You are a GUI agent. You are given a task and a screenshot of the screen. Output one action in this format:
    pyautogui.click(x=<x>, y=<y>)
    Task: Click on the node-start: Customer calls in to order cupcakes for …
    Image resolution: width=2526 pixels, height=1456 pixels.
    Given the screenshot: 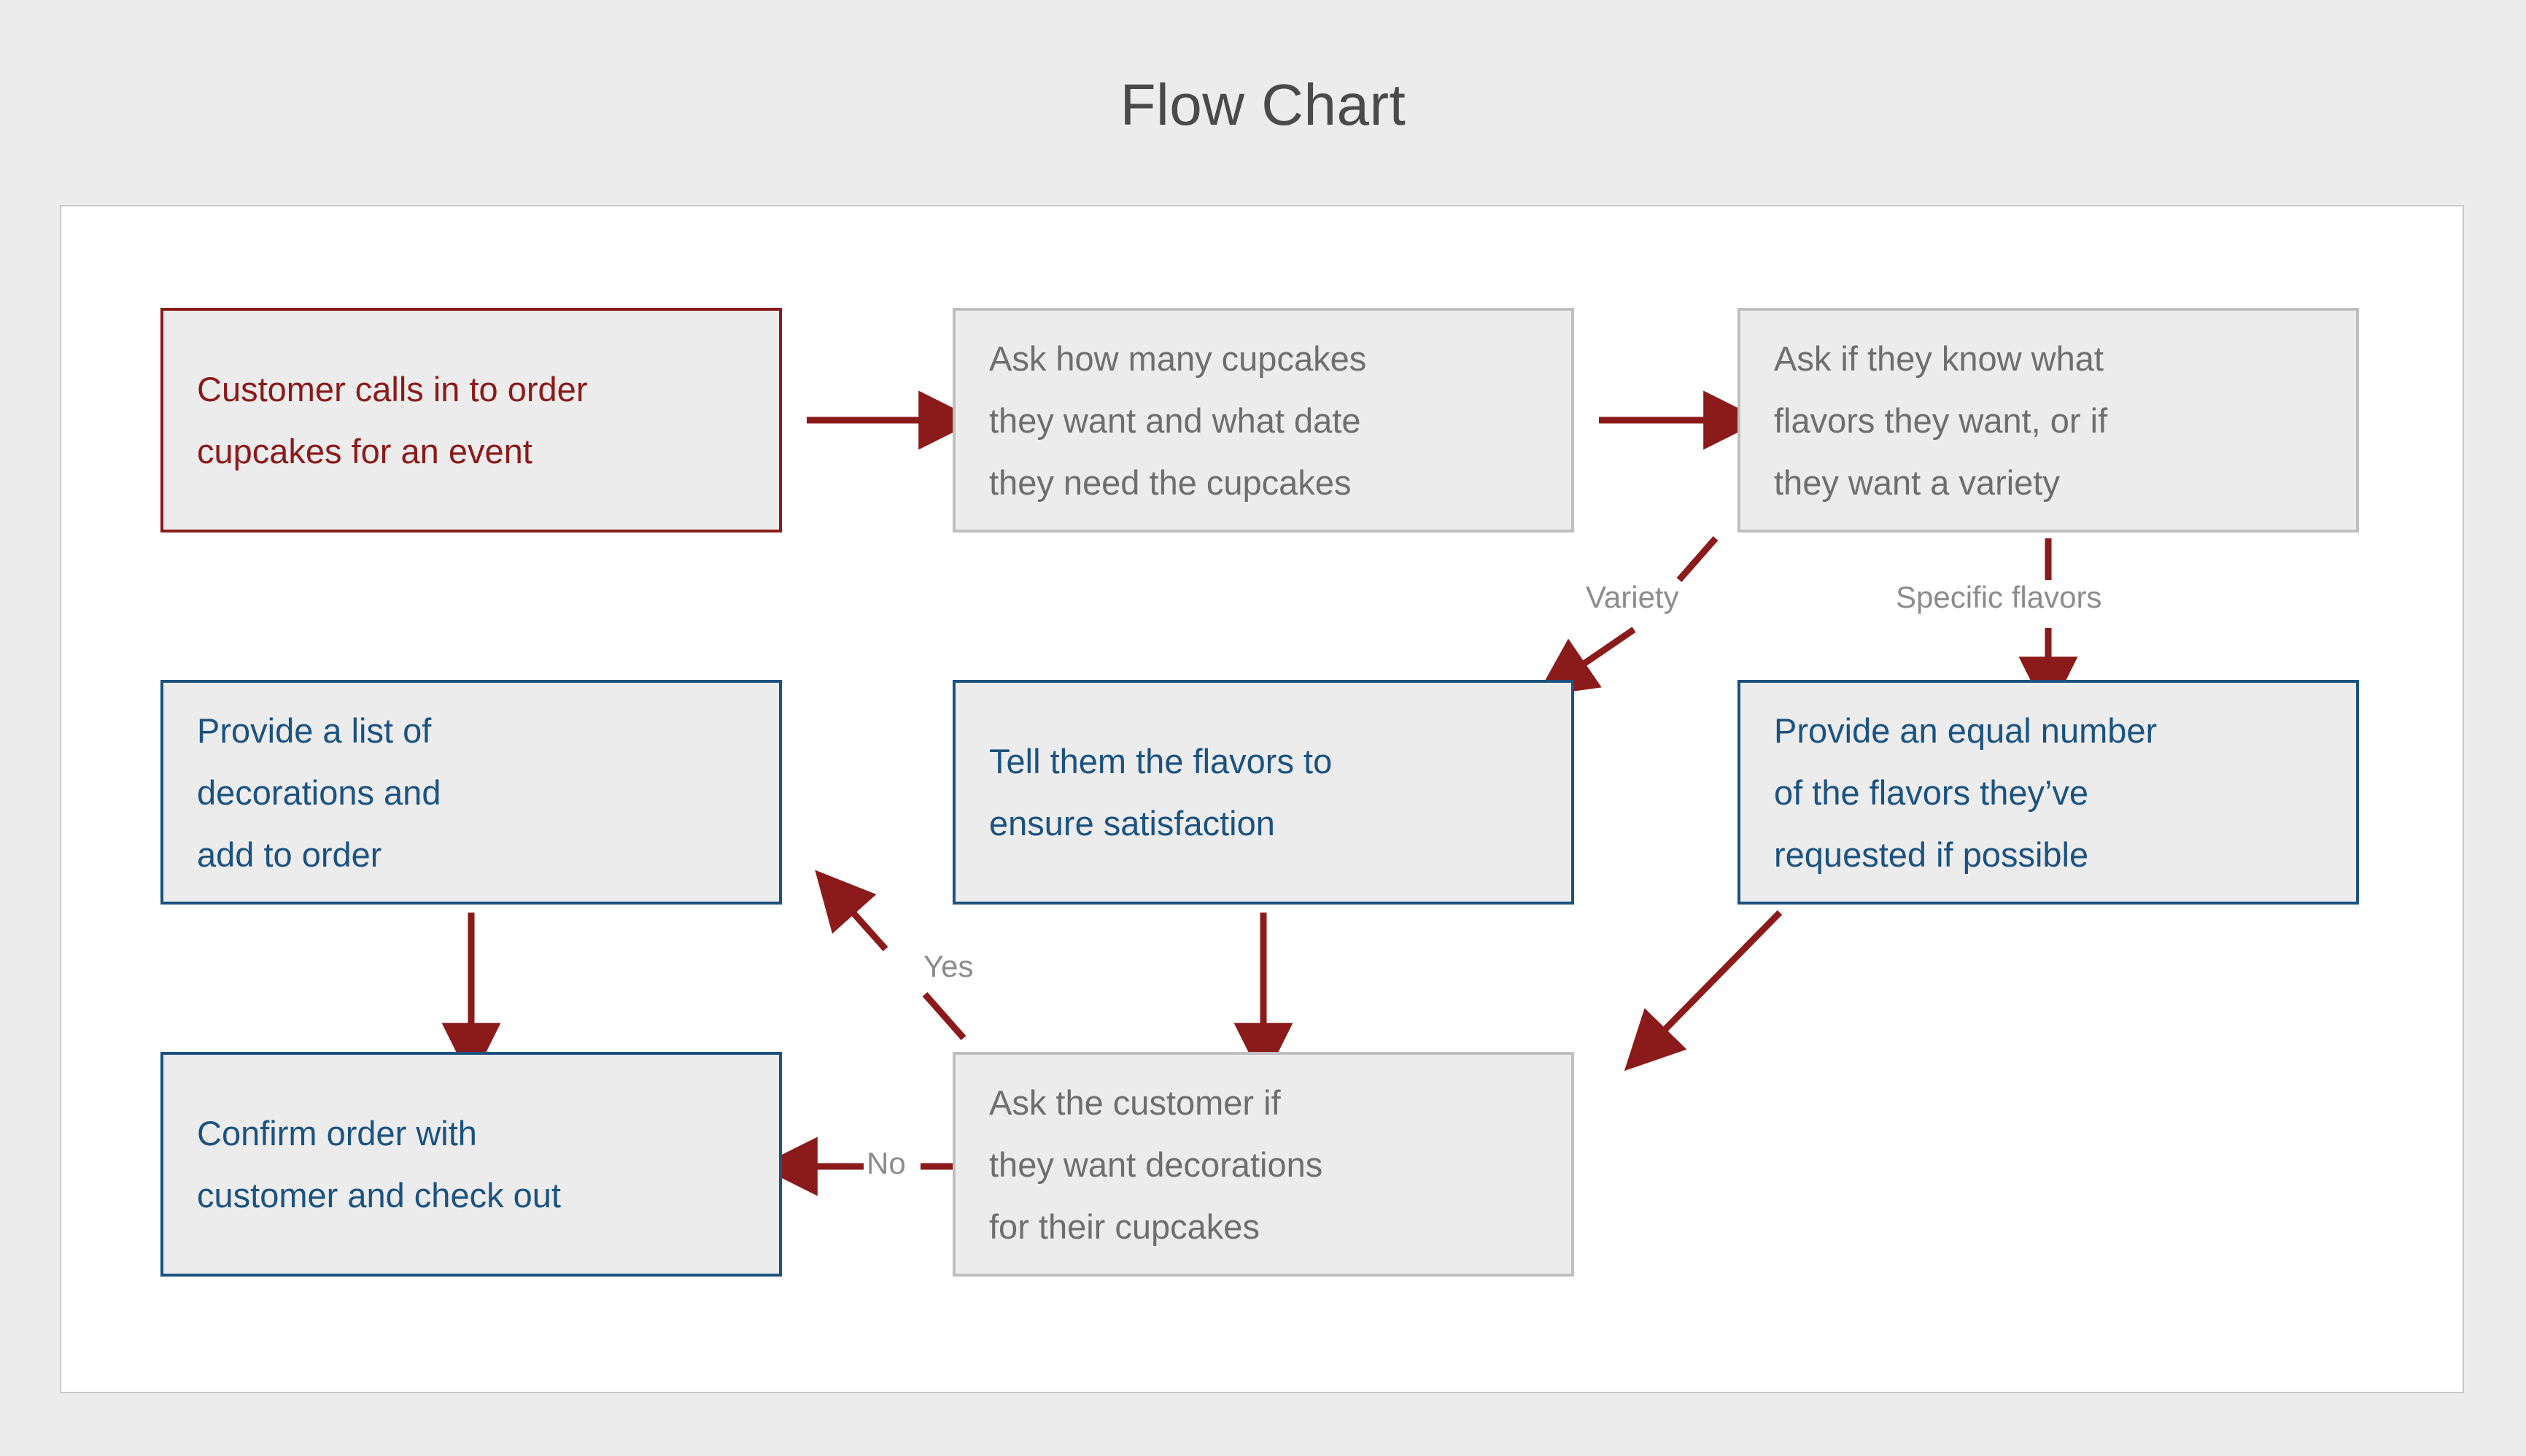 What is the action you would take?
    pyautogui.click(x=471, y=420)
    